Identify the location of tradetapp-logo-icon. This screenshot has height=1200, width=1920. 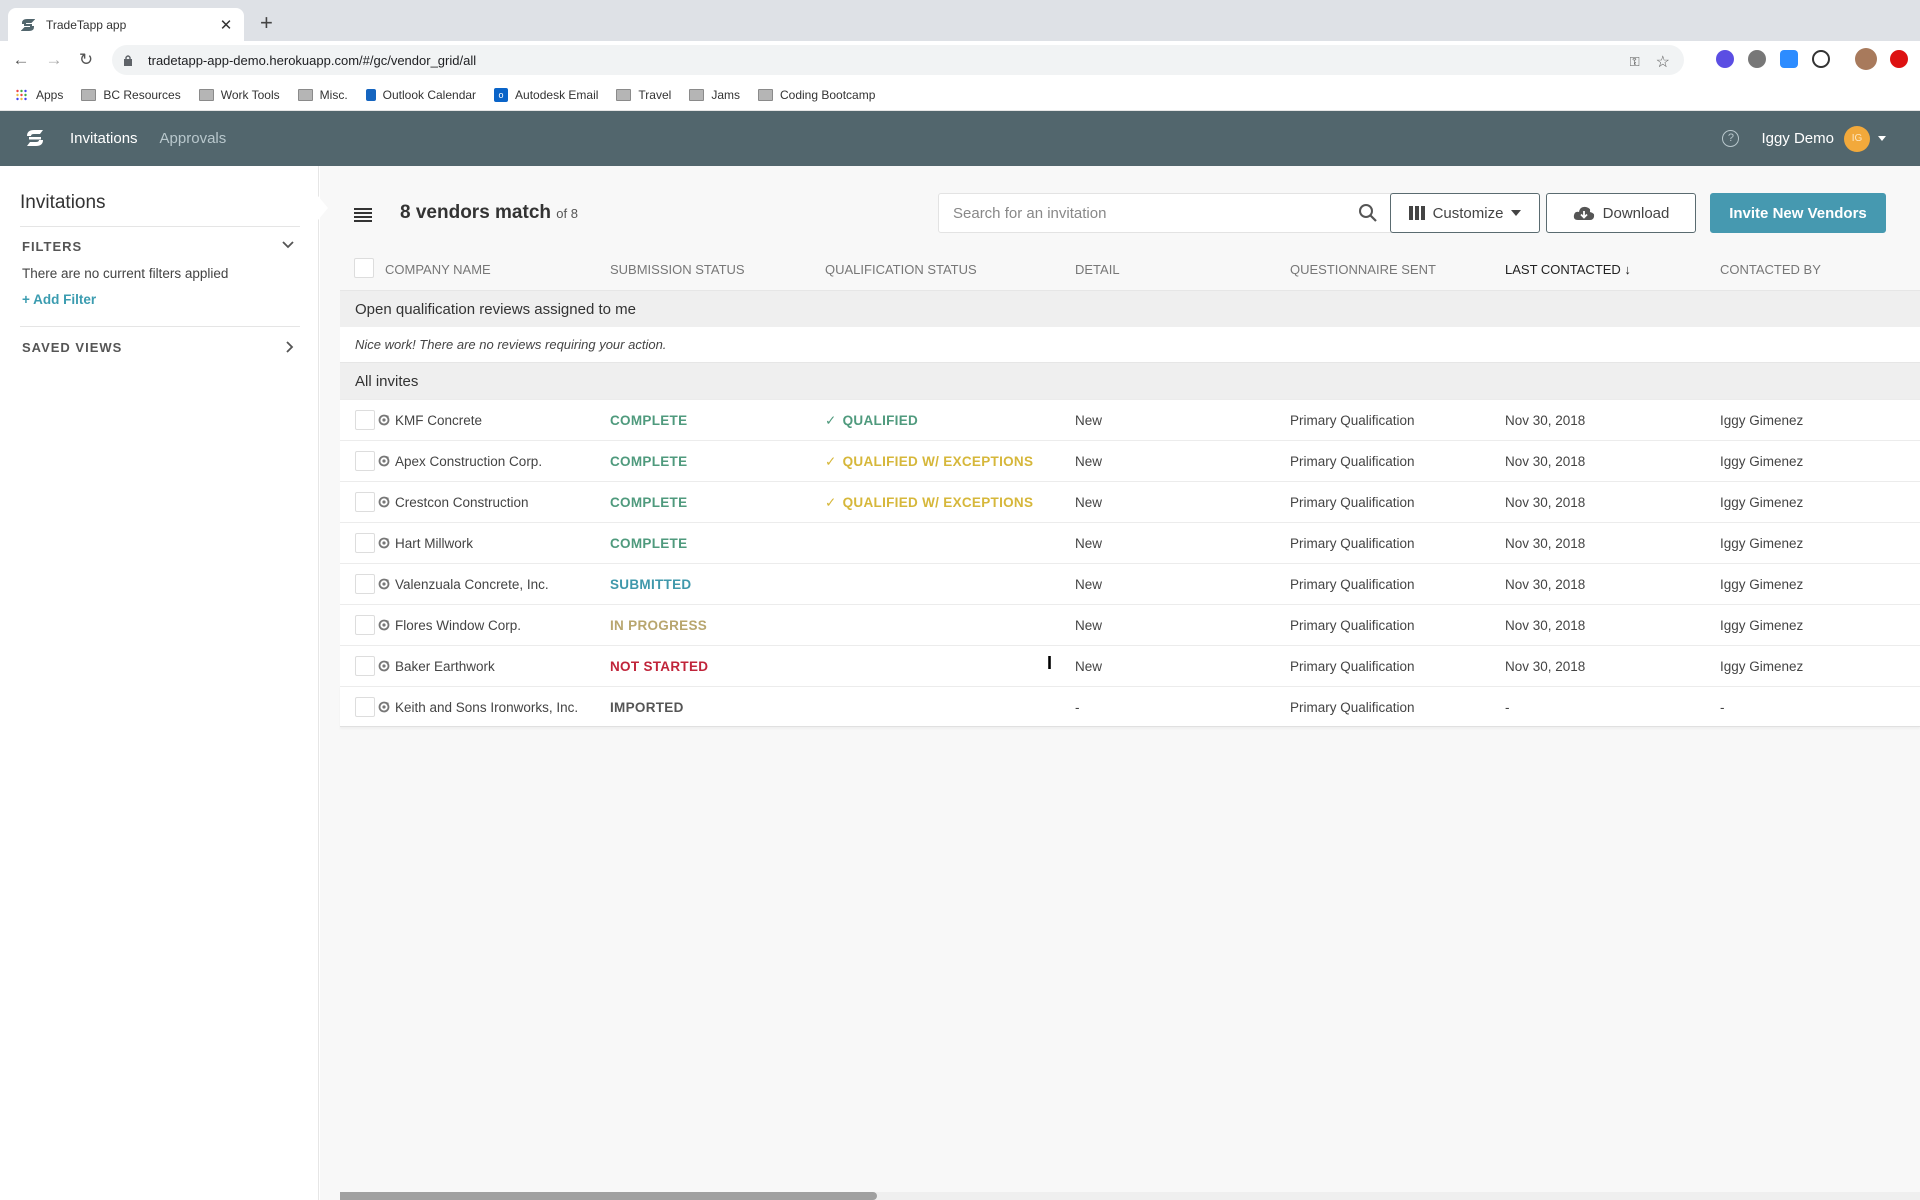
(35, 138).